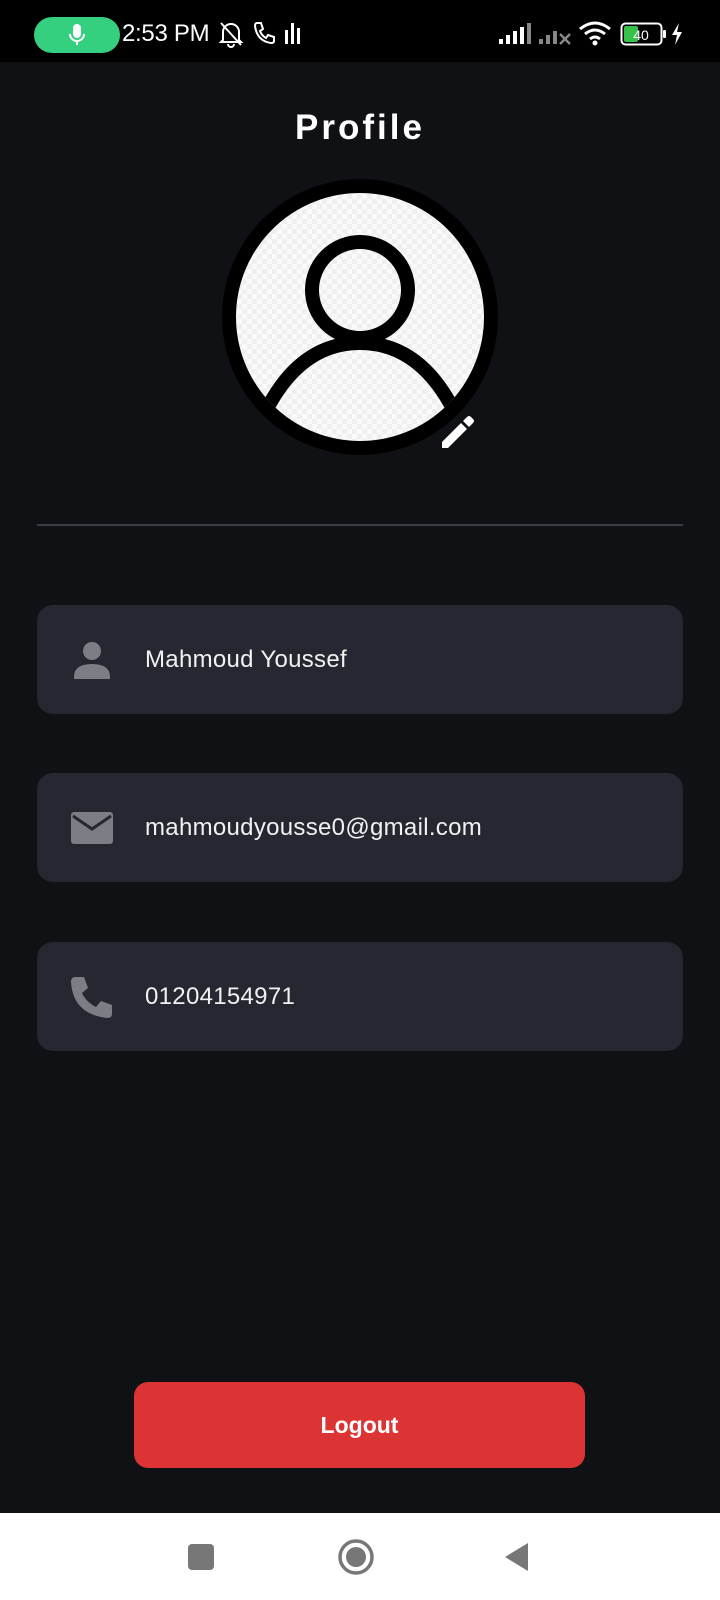 The image size is (720, 1600). What do you see at coordinates (314, 827) in the screenshot?
I see `email-value: mahmoudyousse0@gmail.com` at bounding box center [314, 827].